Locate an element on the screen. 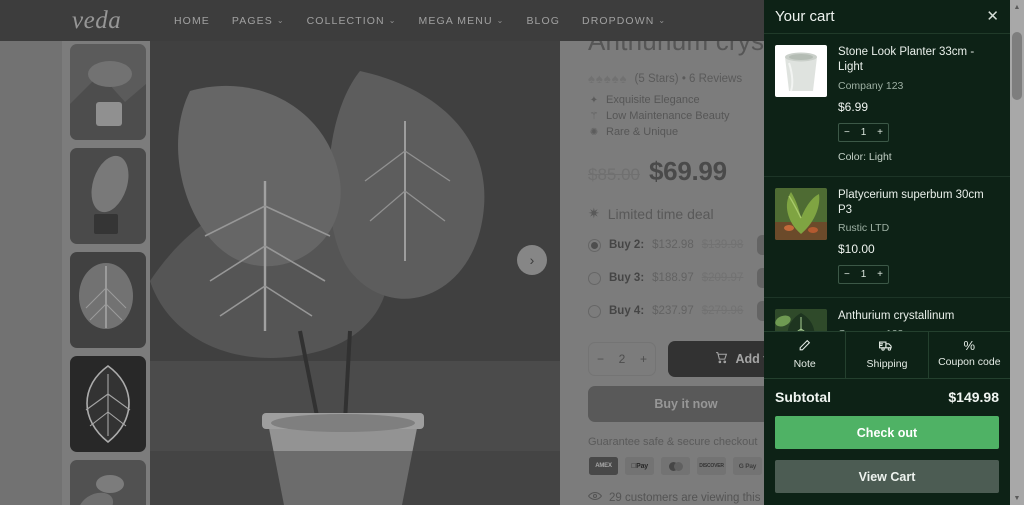 This screenshot has height=505, width=1024. subtotal-value: $149.98 is located at coordinates (973, 397).